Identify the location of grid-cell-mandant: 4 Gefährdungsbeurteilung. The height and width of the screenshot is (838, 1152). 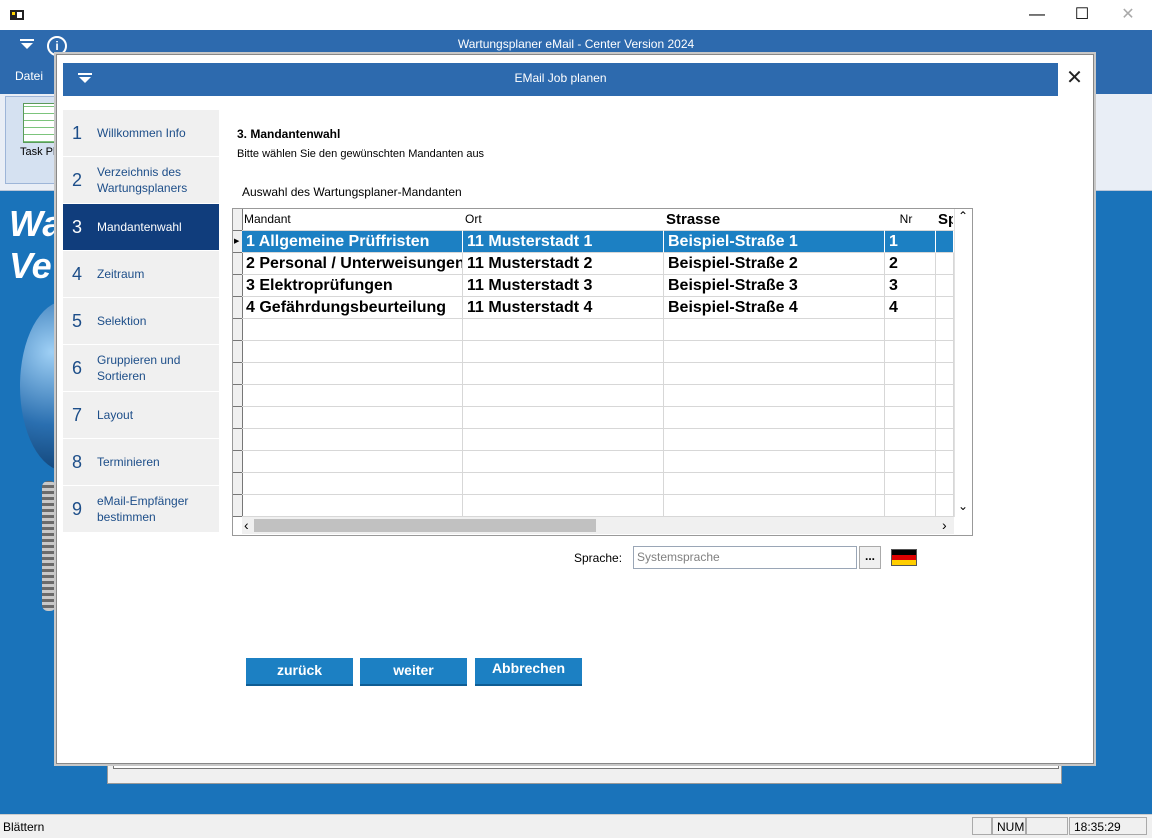
(352, 308).